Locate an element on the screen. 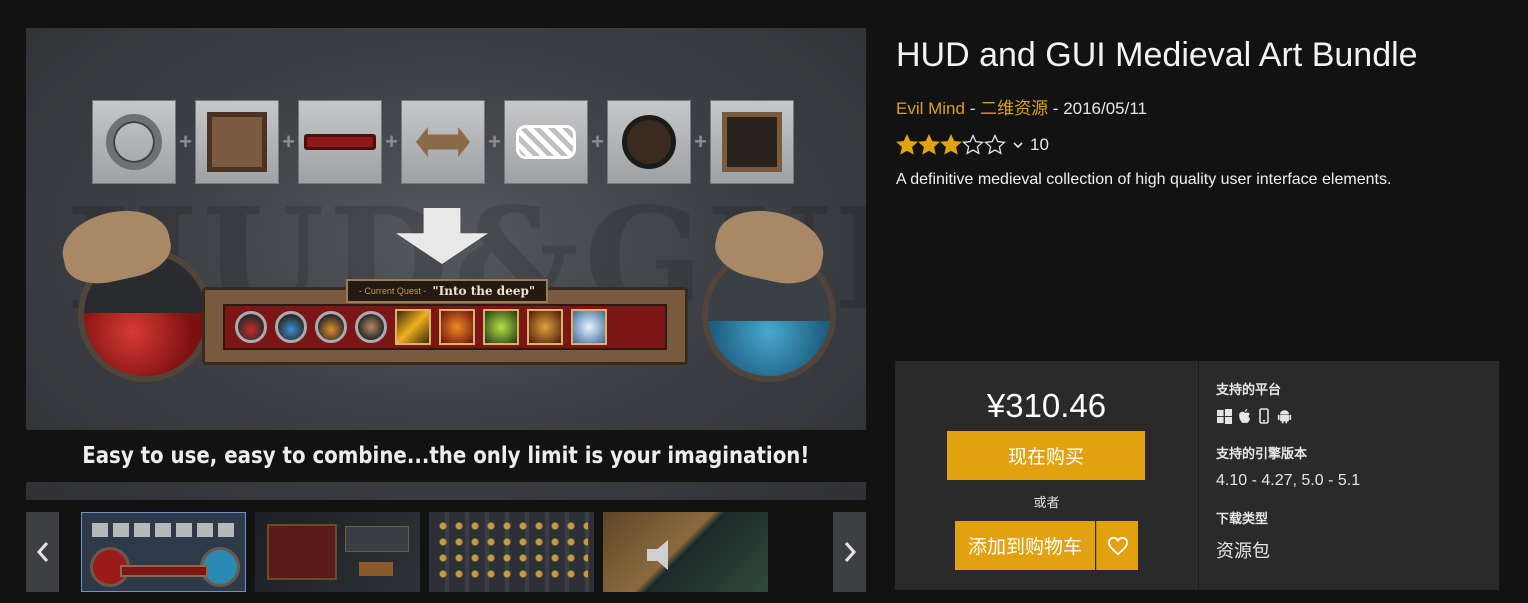 The width and height of the screenshot is (1528, 603). price: ¥310.46 is located at coordinates (1046, 405).